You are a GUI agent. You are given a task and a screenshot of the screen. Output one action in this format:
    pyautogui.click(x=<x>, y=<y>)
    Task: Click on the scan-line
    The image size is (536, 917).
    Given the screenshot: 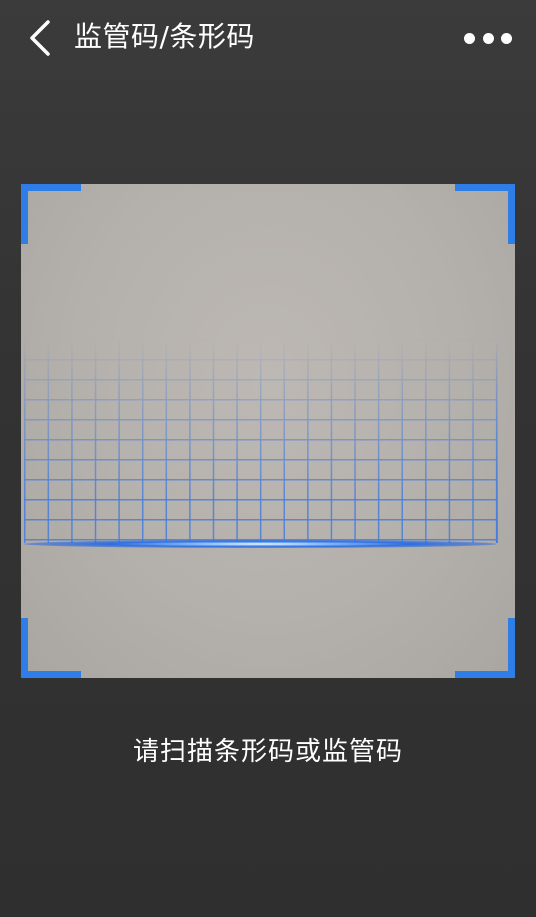 What is the action you would take?
    pyautogui.click(x=260, y=544)
    